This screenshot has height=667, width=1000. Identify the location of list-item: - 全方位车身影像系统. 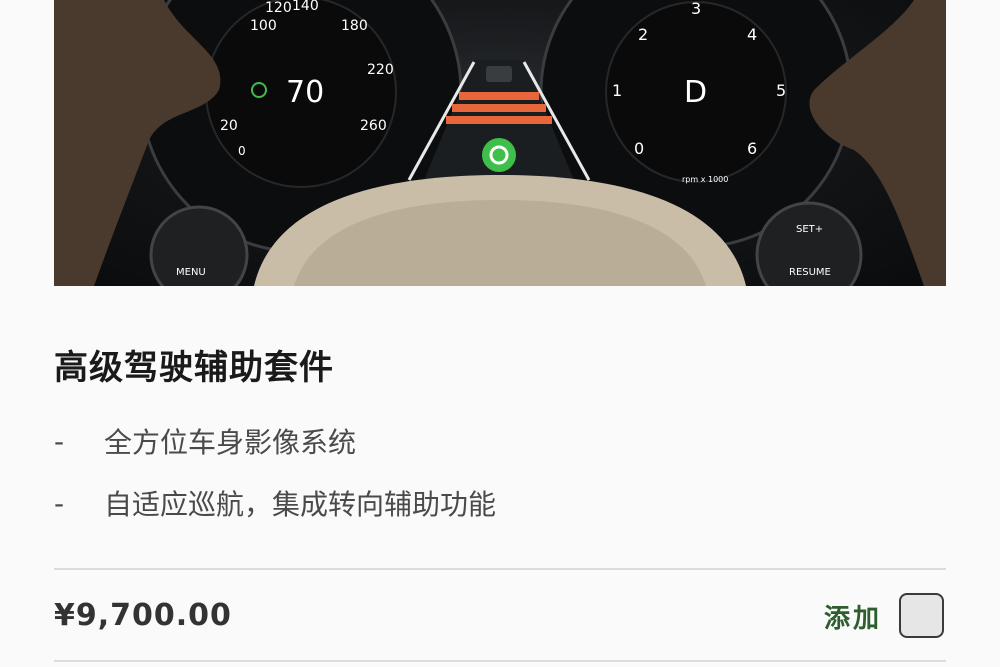
(275, 441).